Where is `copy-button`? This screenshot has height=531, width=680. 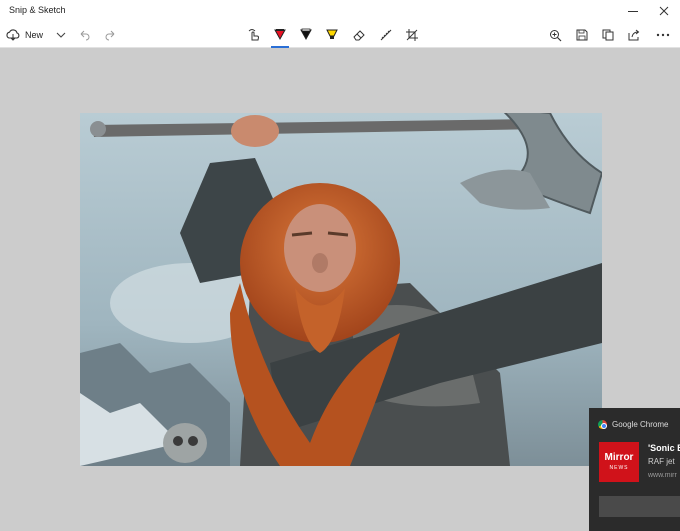
copy-button is located at coordinates (608, 35).